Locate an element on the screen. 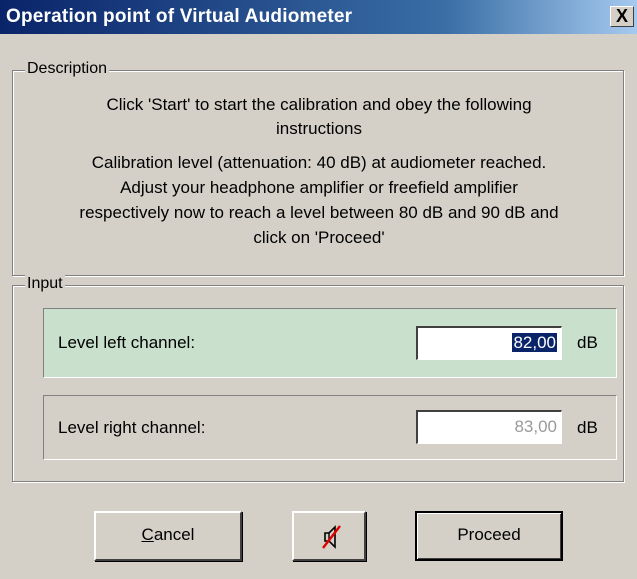 This screenshot has height=579, width=637. speaker-muted-icon is located at coordinates (331, 537).